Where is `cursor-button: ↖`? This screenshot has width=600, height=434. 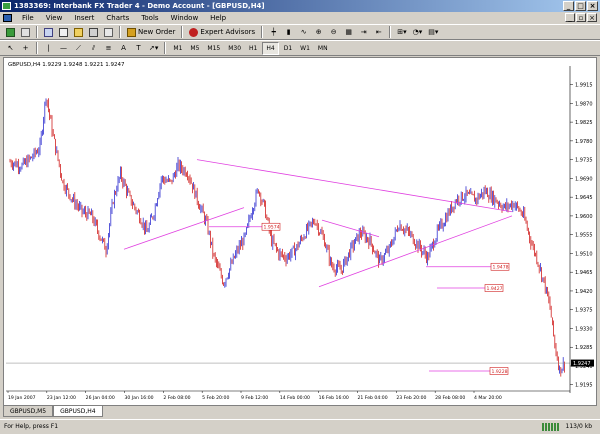
cursor-button: ↖ is located at coordinates (10, 48).